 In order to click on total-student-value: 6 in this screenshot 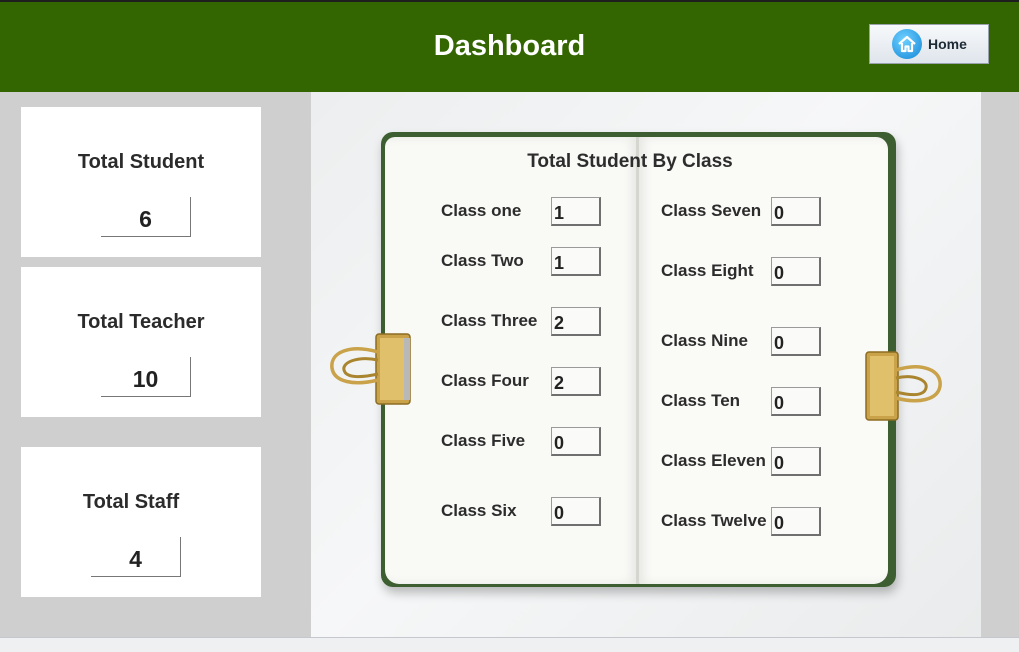, I will do `click(146, 217)`.